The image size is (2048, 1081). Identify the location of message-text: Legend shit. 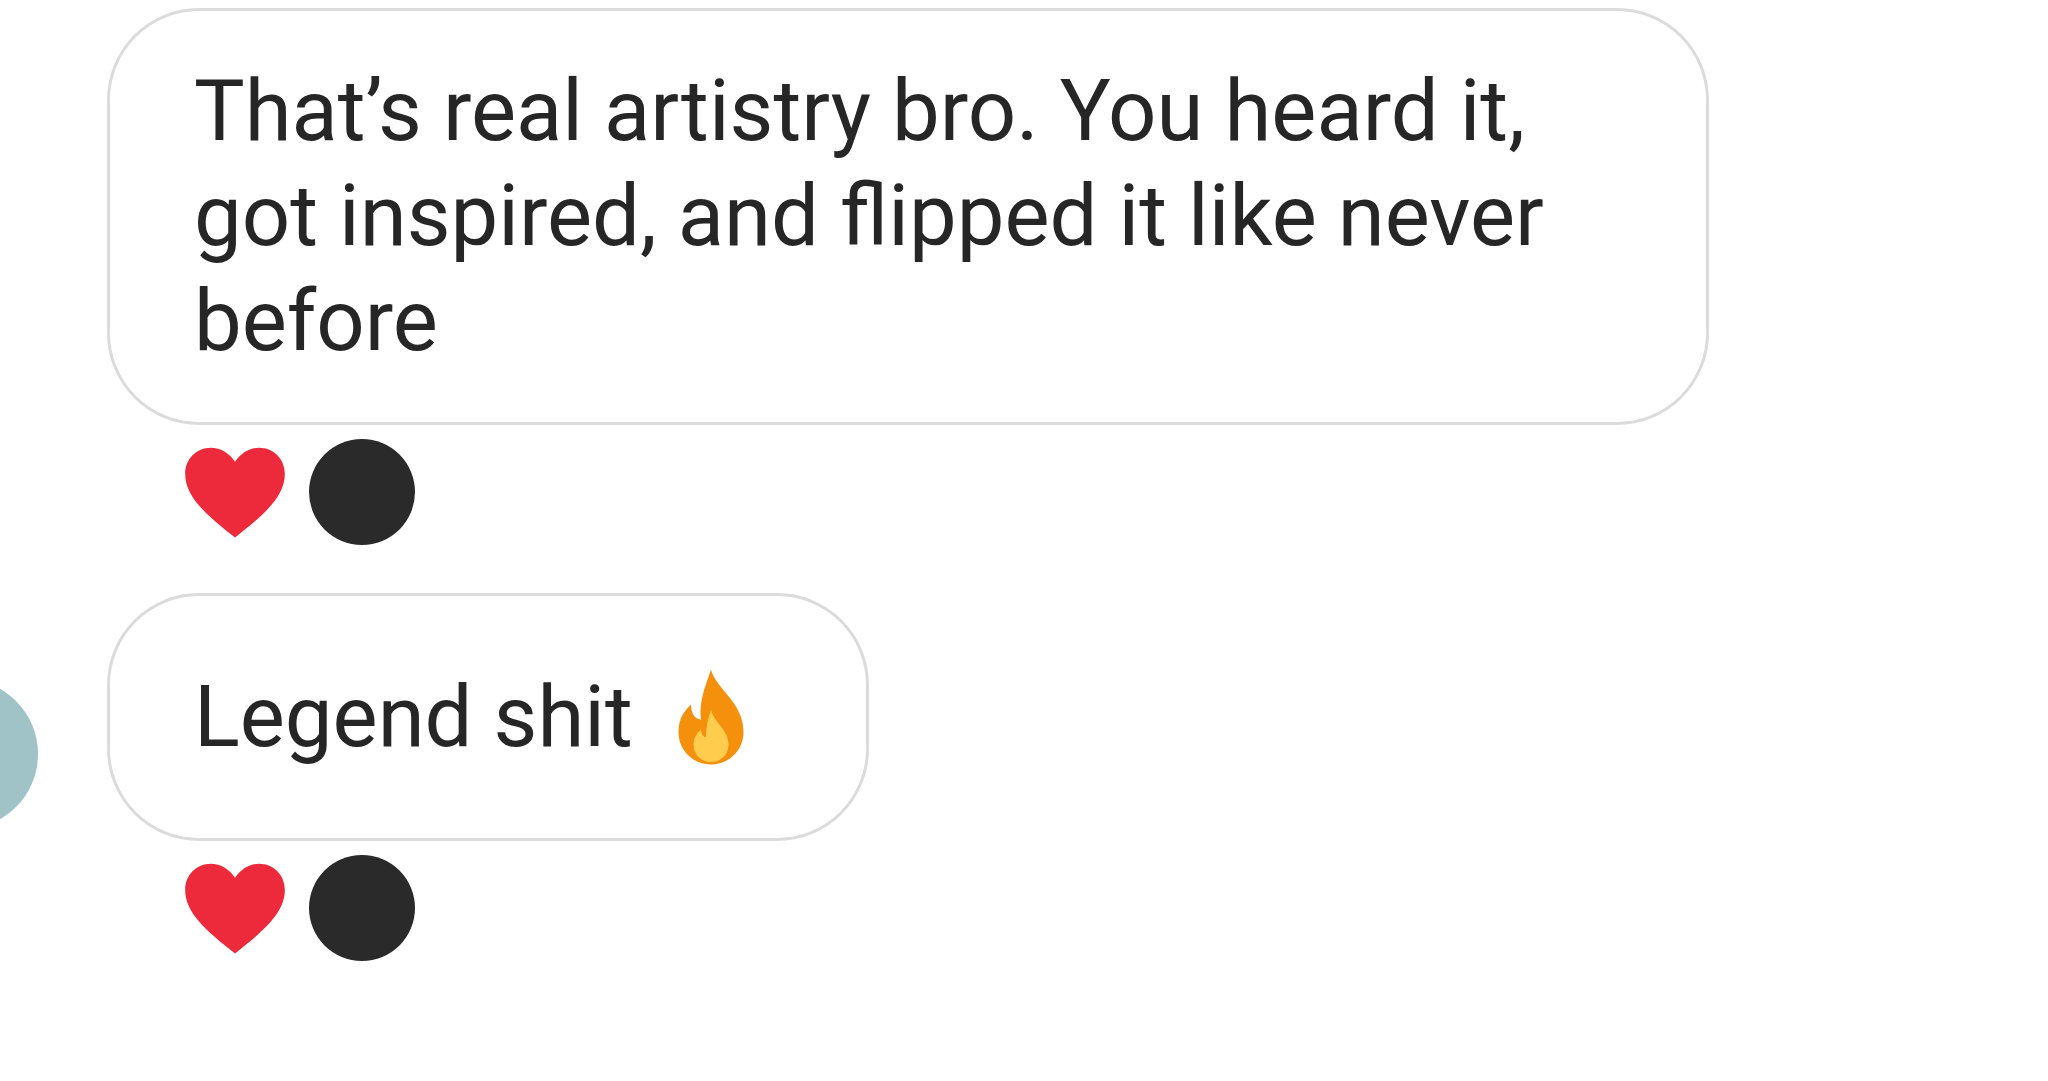
(413, 717).